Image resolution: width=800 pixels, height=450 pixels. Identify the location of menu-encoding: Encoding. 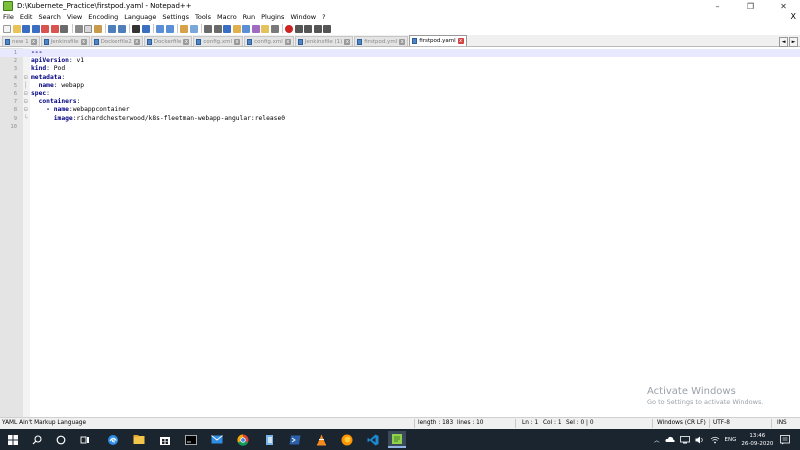
(103, 17).